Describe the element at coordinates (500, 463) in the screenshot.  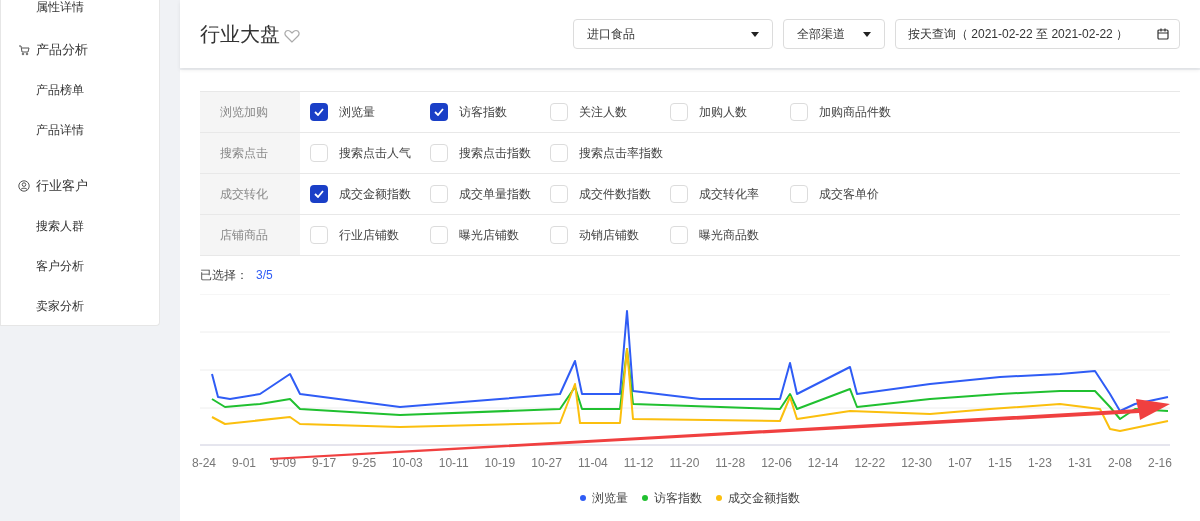
I see `axis-label: 10-19` at that location.